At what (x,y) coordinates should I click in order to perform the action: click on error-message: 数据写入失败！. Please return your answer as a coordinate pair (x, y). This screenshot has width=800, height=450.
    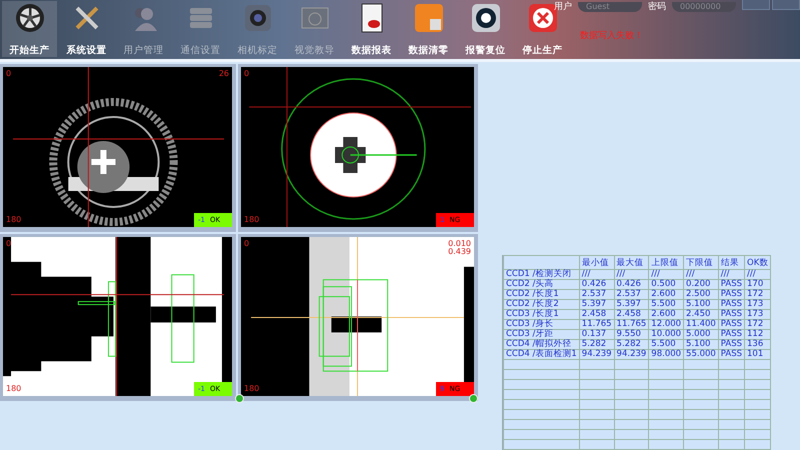
    Looking at the image, I should click on (611, 36).